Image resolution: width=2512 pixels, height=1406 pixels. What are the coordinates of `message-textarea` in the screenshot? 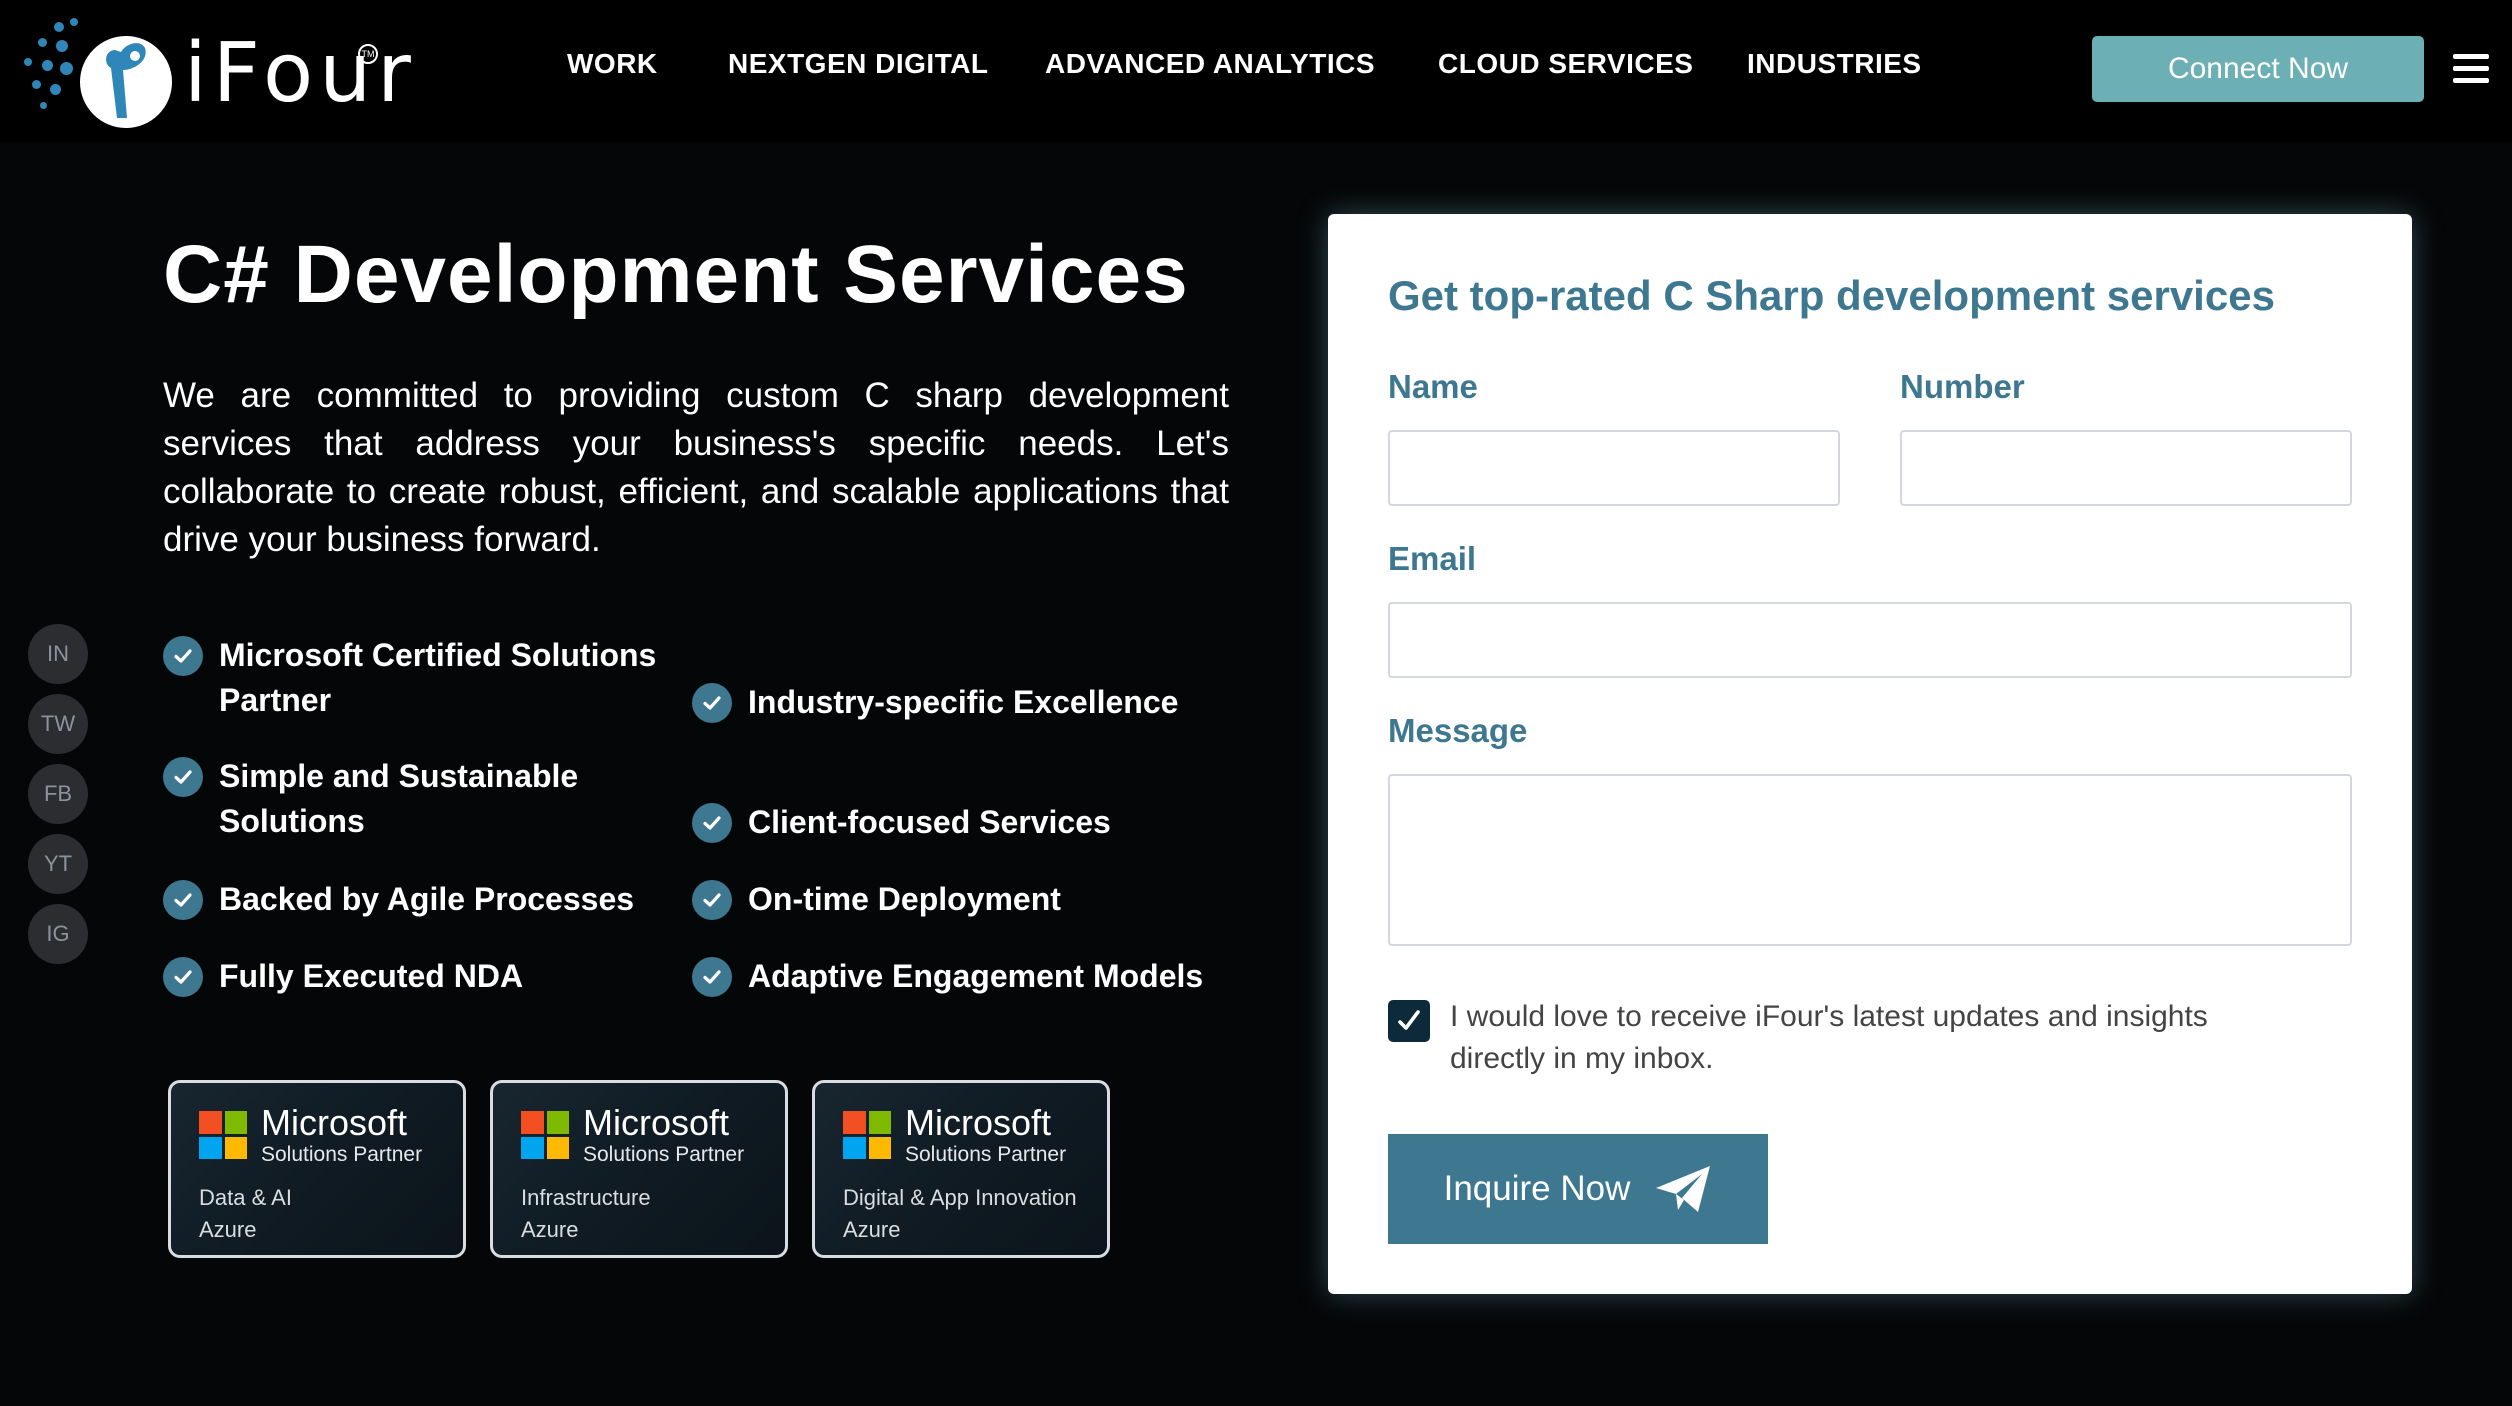 It's located at (1870, 860).